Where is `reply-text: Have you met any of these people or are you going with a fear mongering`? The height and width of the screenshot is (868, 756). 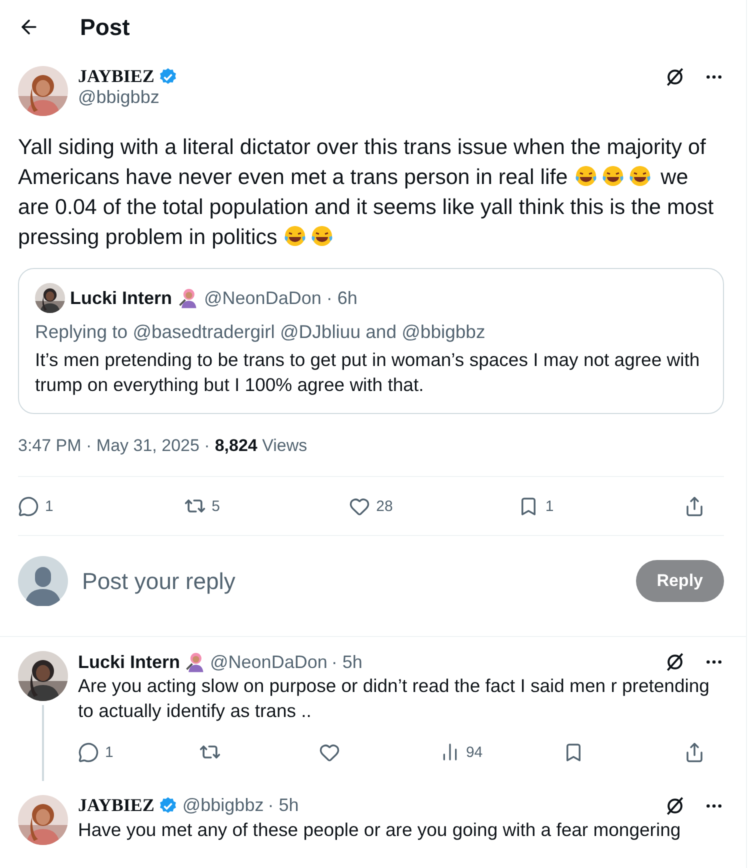 reply-text: Have you met any of these people or are you going with a fear mongering is located at coordinates (380, 830).